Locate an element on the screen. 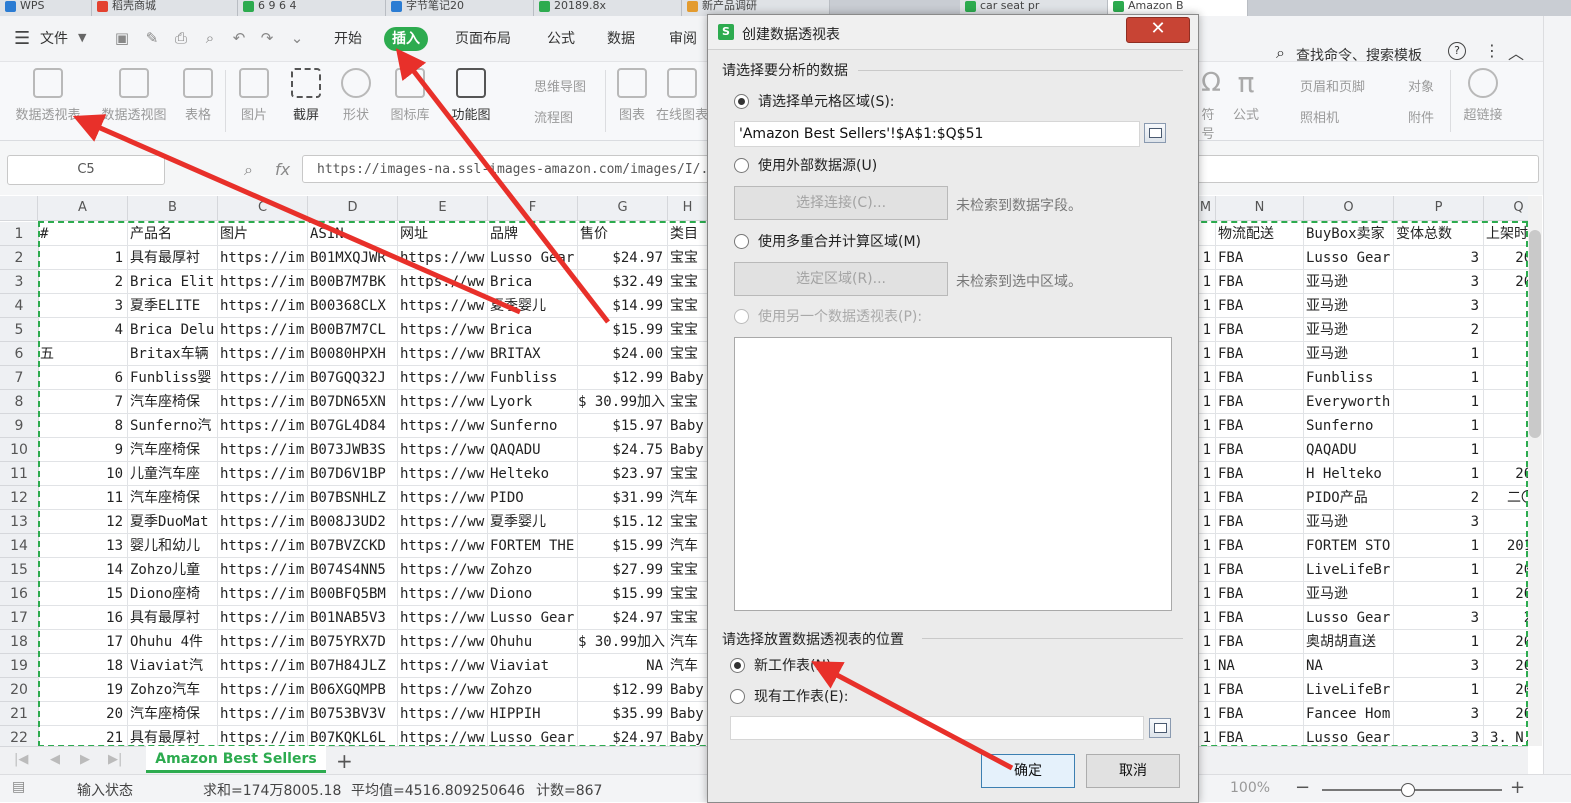 Image resolution: width=1571 pixels, height=803 pixels. window-tab: 稻壳商城 is located at coordinates (165, 8).